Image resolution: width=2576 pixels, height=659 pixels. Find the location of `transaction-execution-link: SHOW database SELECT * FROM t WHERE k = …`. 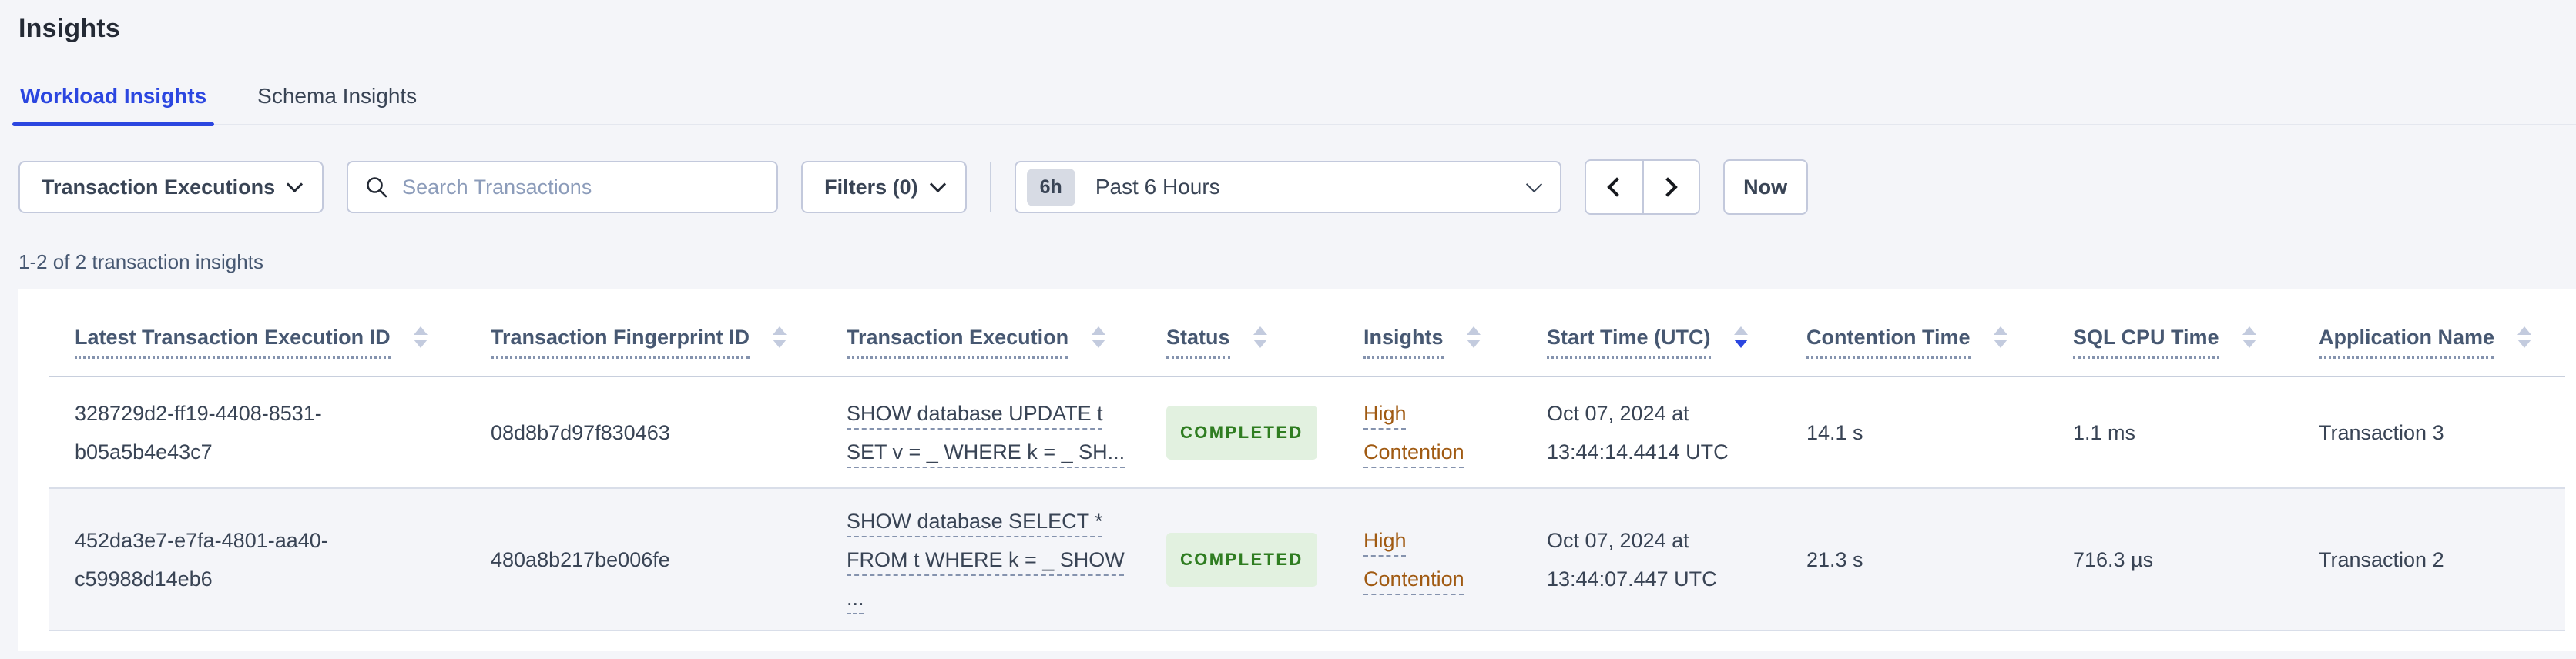

transaction-execution-link: SHOW database SELECT * FROM t WHERE k = … is located at coordinates (986, 560).